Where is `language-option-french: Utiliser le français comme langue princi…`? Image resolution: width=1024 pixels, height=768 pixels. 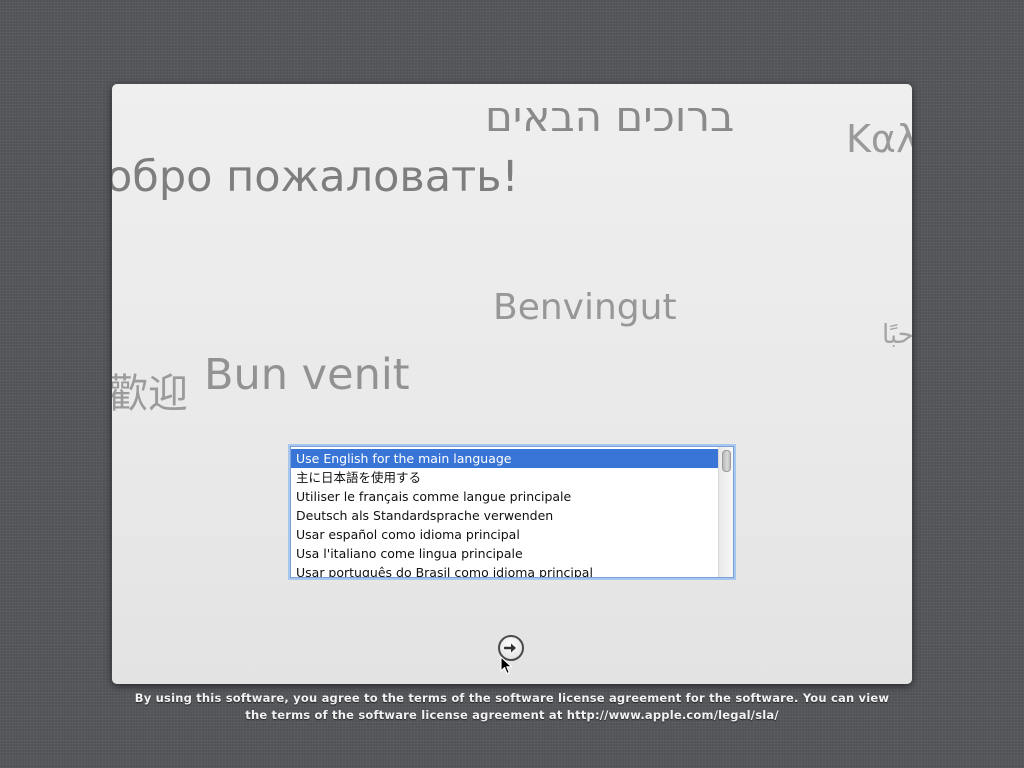
language-option-french: Utiliser le français comme langue princi… is located at coordinates (505, 496).